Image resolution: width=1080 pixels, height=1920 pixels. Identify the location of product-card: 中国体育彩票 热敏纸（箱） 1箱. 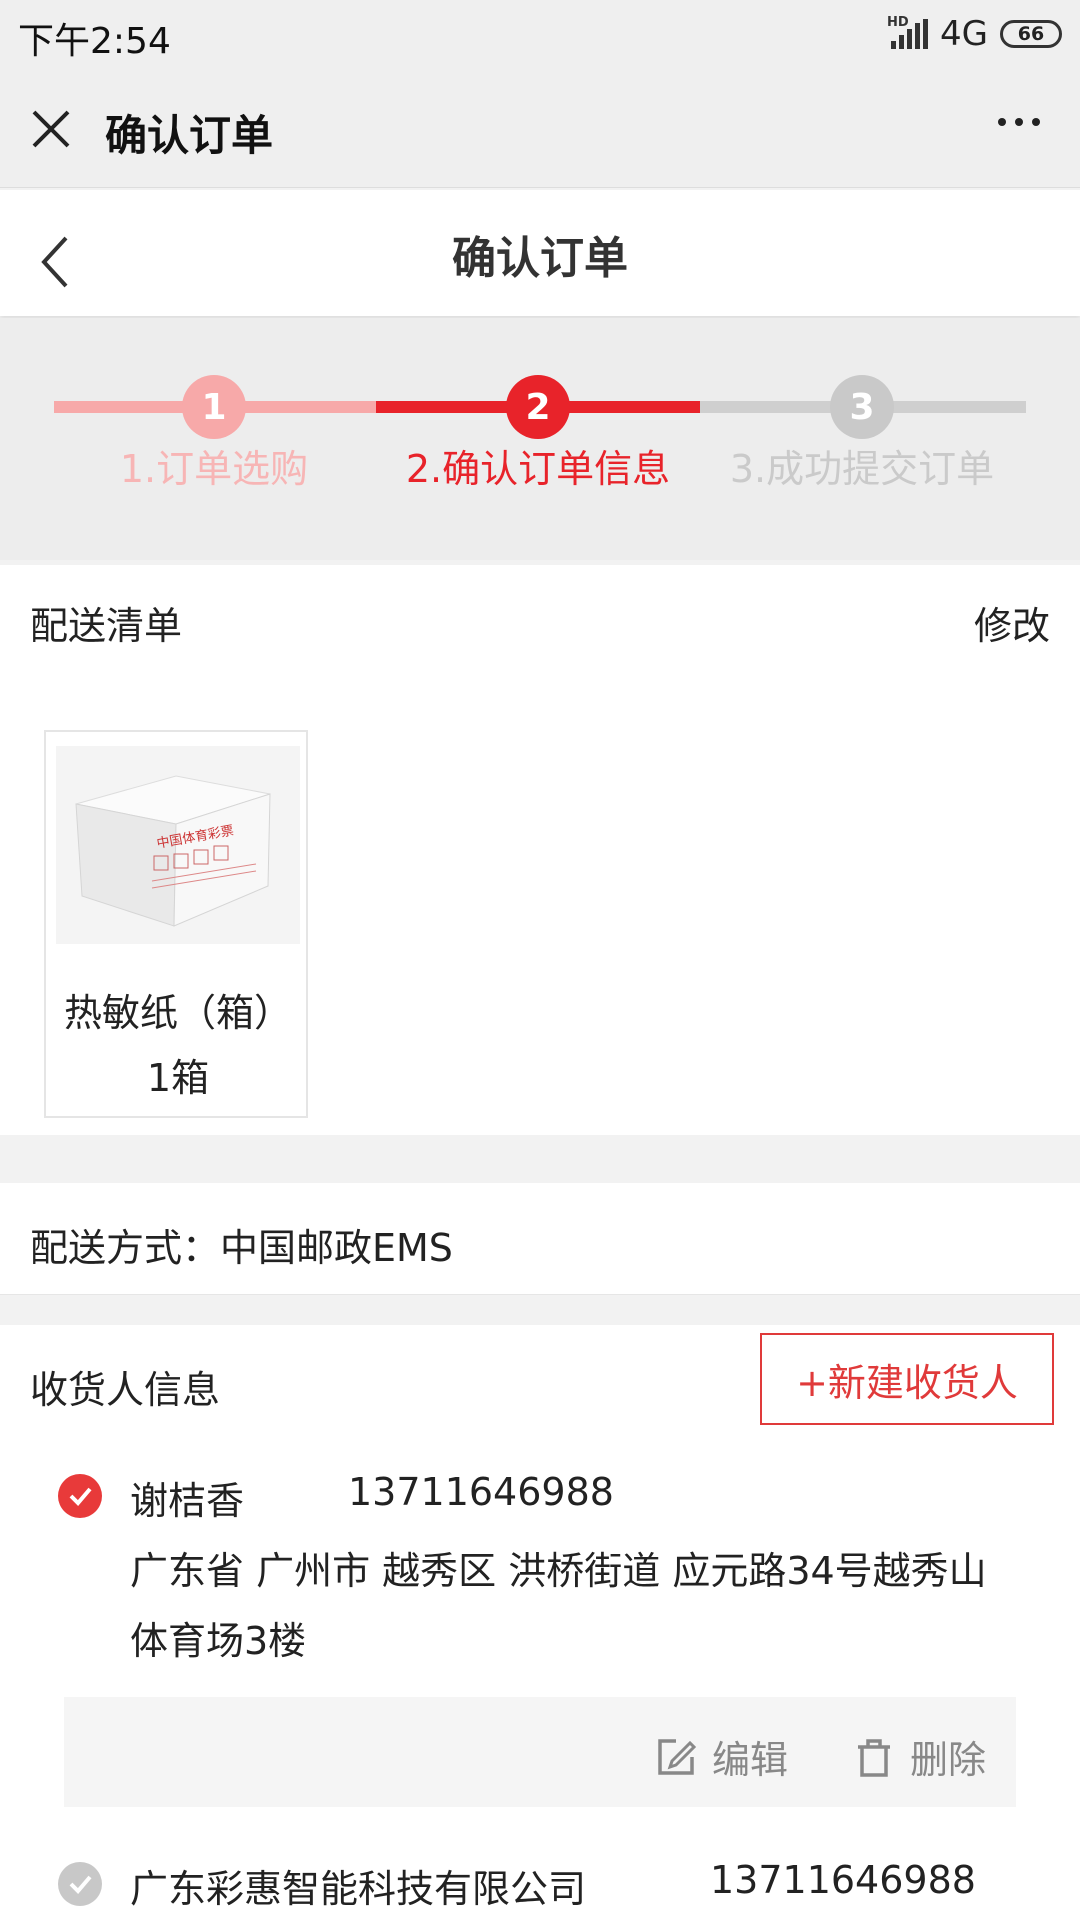
(176, 924).